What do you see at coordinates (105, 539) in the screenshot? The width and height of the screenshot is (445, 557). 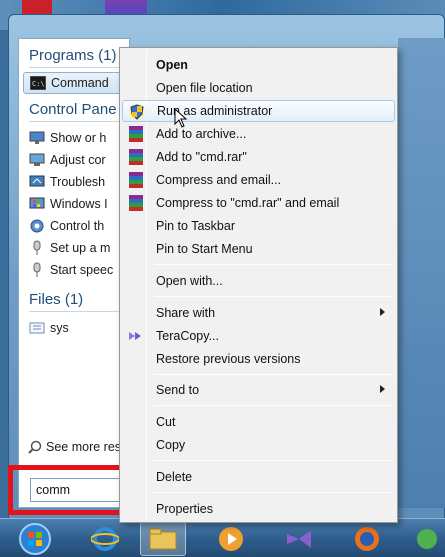 I see `internet-explorer-icon` at bounding box center [105, 539].